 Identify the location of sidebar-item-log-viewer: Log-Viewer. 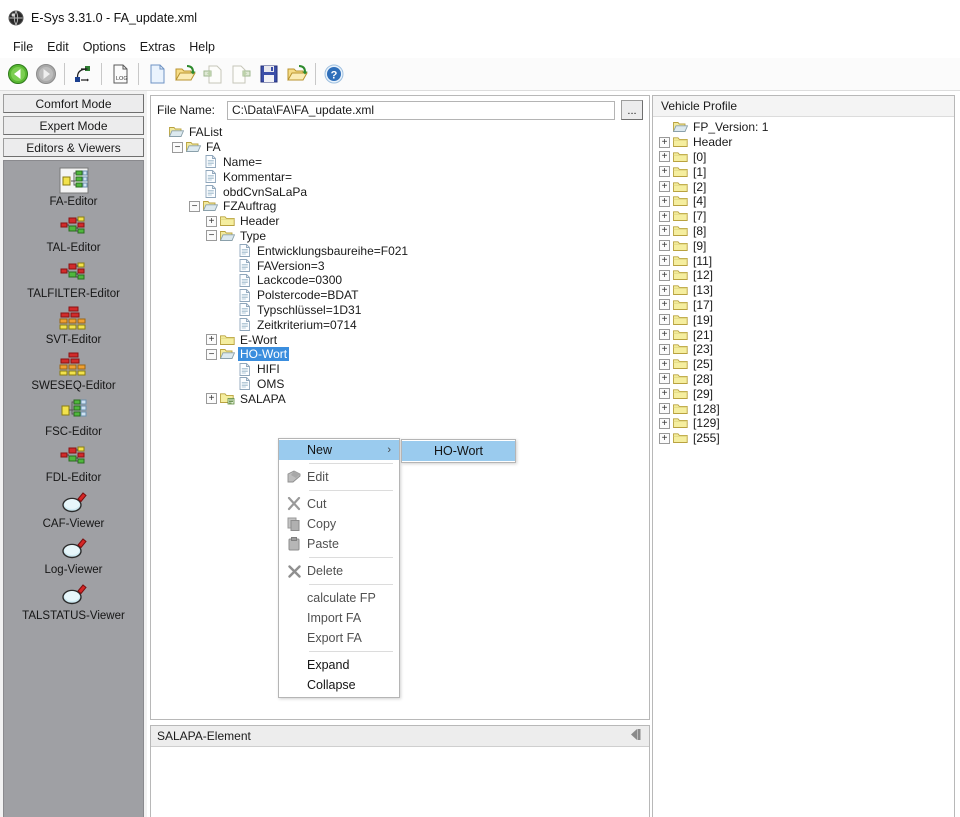
(73, 555).